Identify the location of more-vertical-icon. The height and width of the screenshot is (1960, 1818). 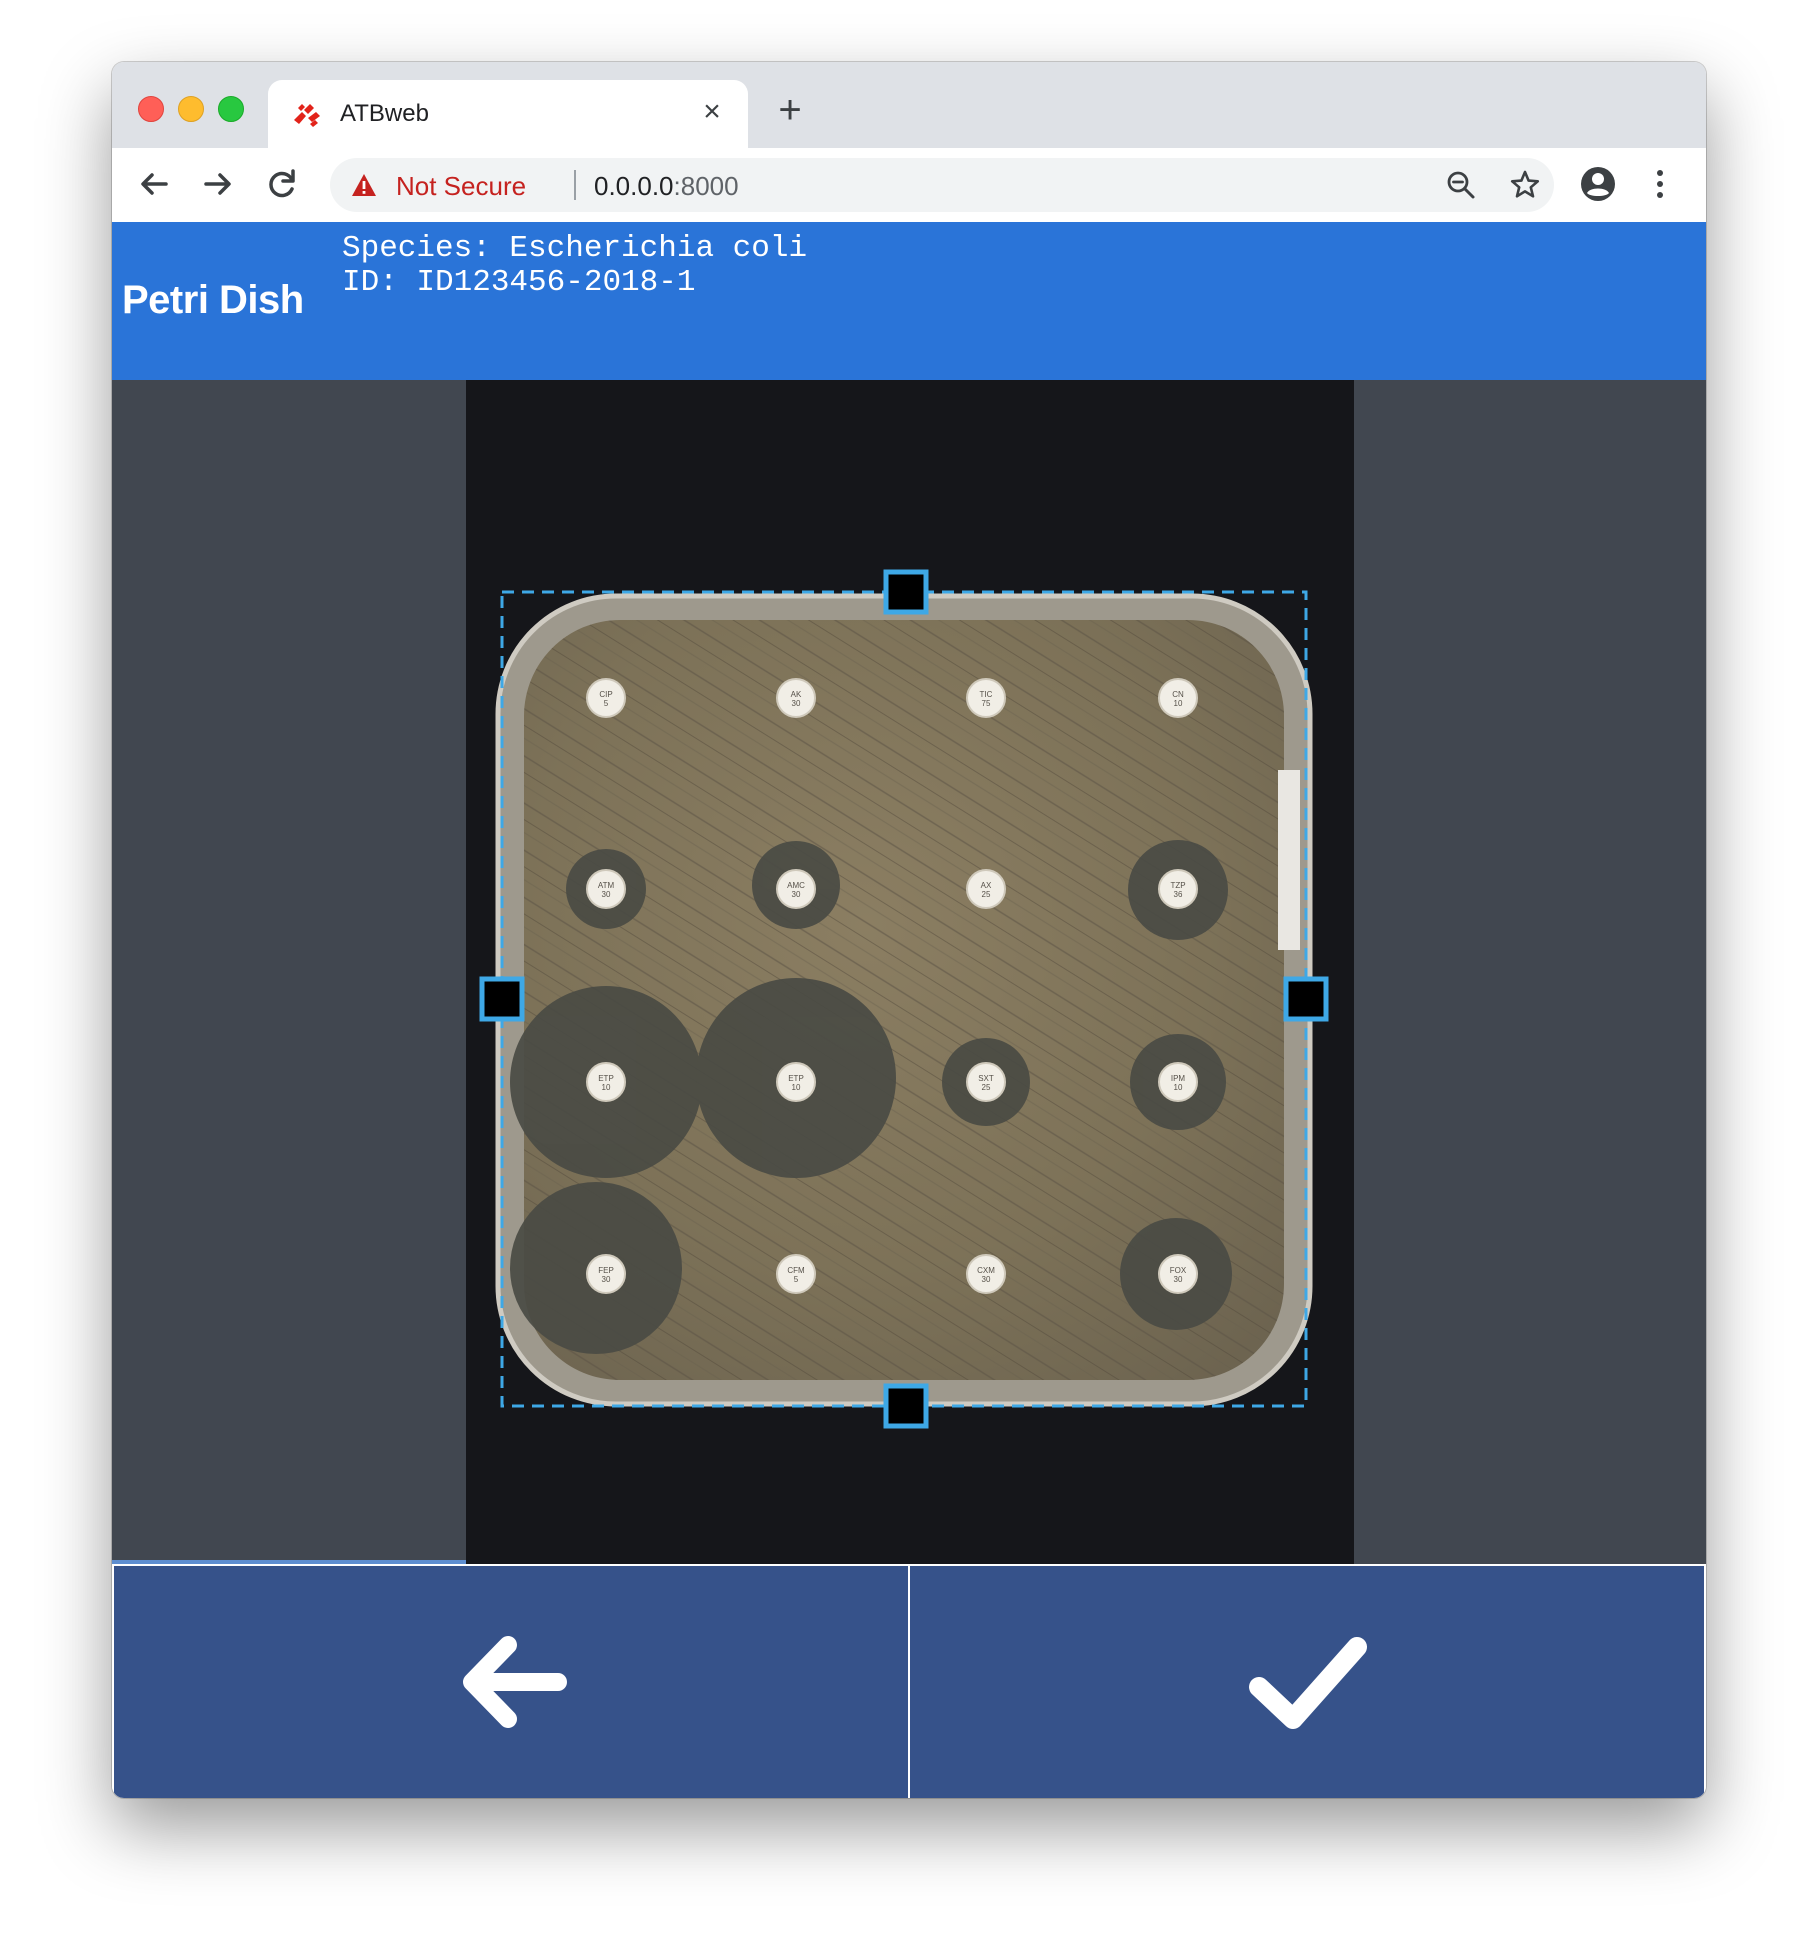
(1660, 184).